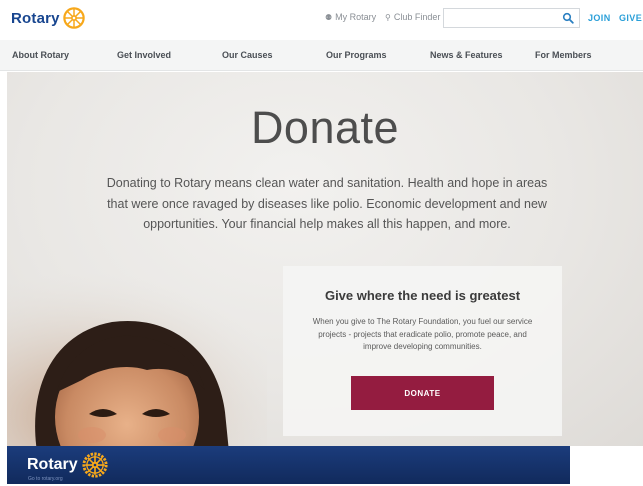 The image size is (643, 486). What do you see at coordinates (52, 464) in the screenshot?
I see `banner-logo-text: Rotary` at bounding box center [52, 464].